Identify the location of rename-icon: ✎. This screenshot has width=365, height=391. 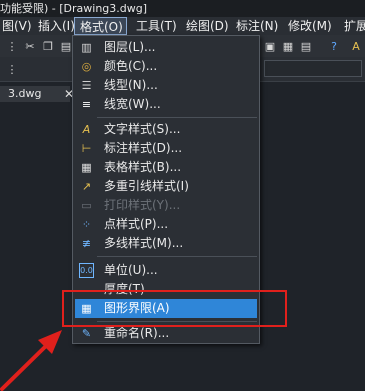
(86, 333).